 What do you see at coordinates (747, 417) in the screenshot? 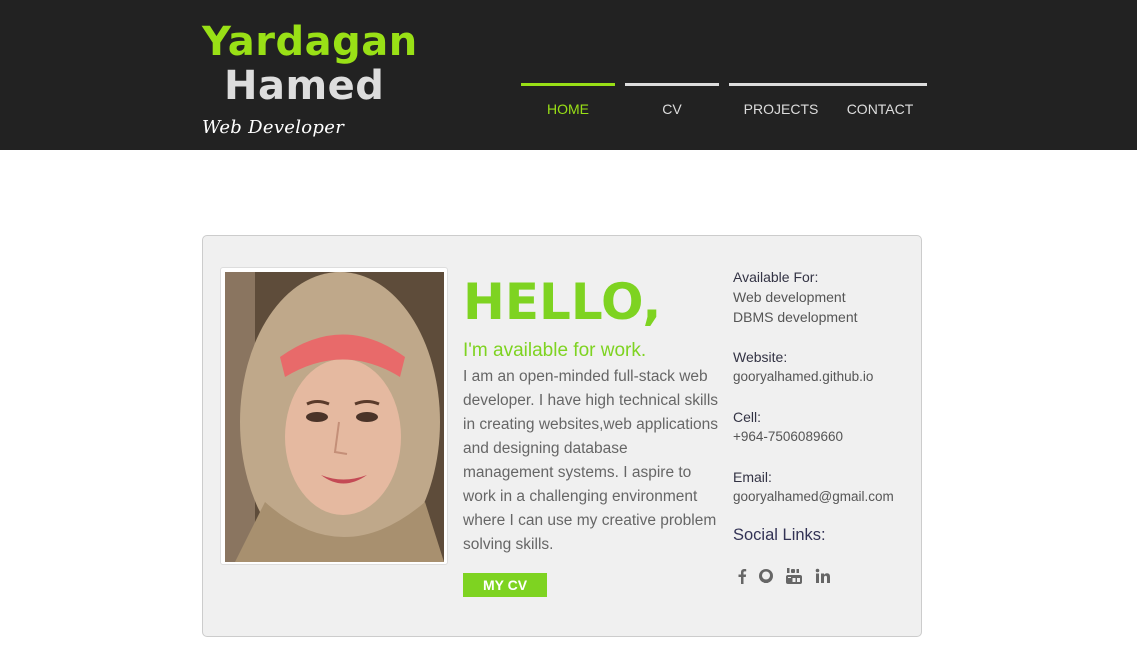
I see `cell-label: Cell:` at bounding box center [747, 417].